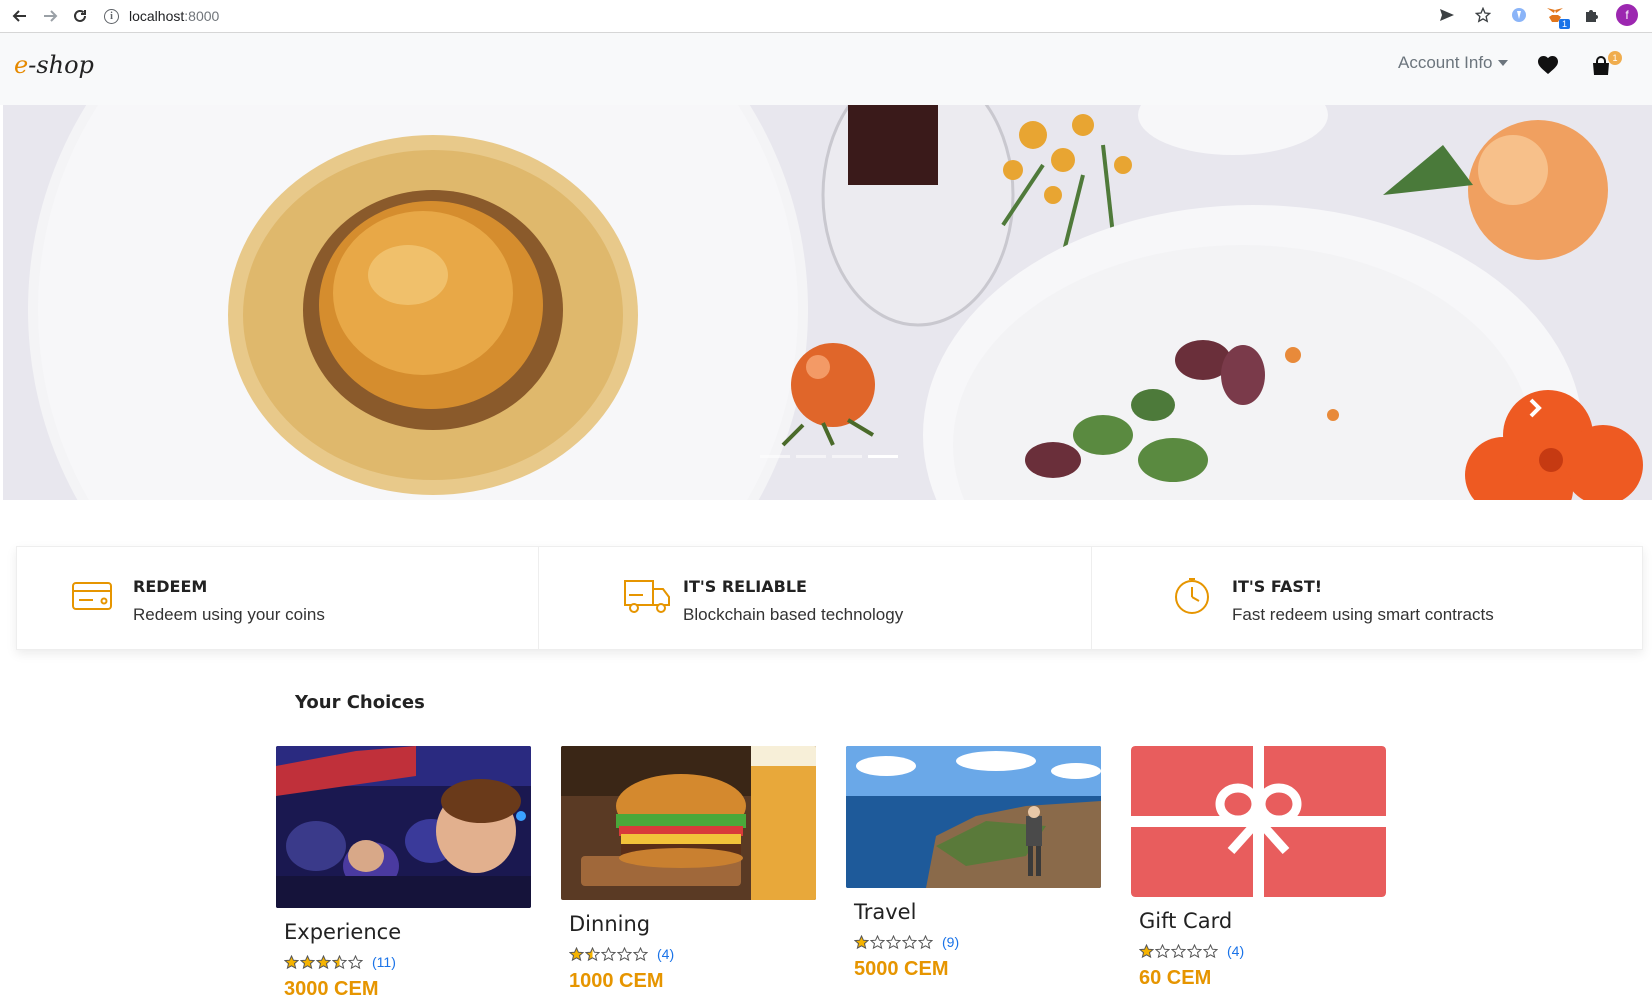 This screenshot has width=1652, height=1001. What do you see at coordinates (1502, 63) in the screenshot?
I see `caret-down-icon` at bounding box center [1502, 63].